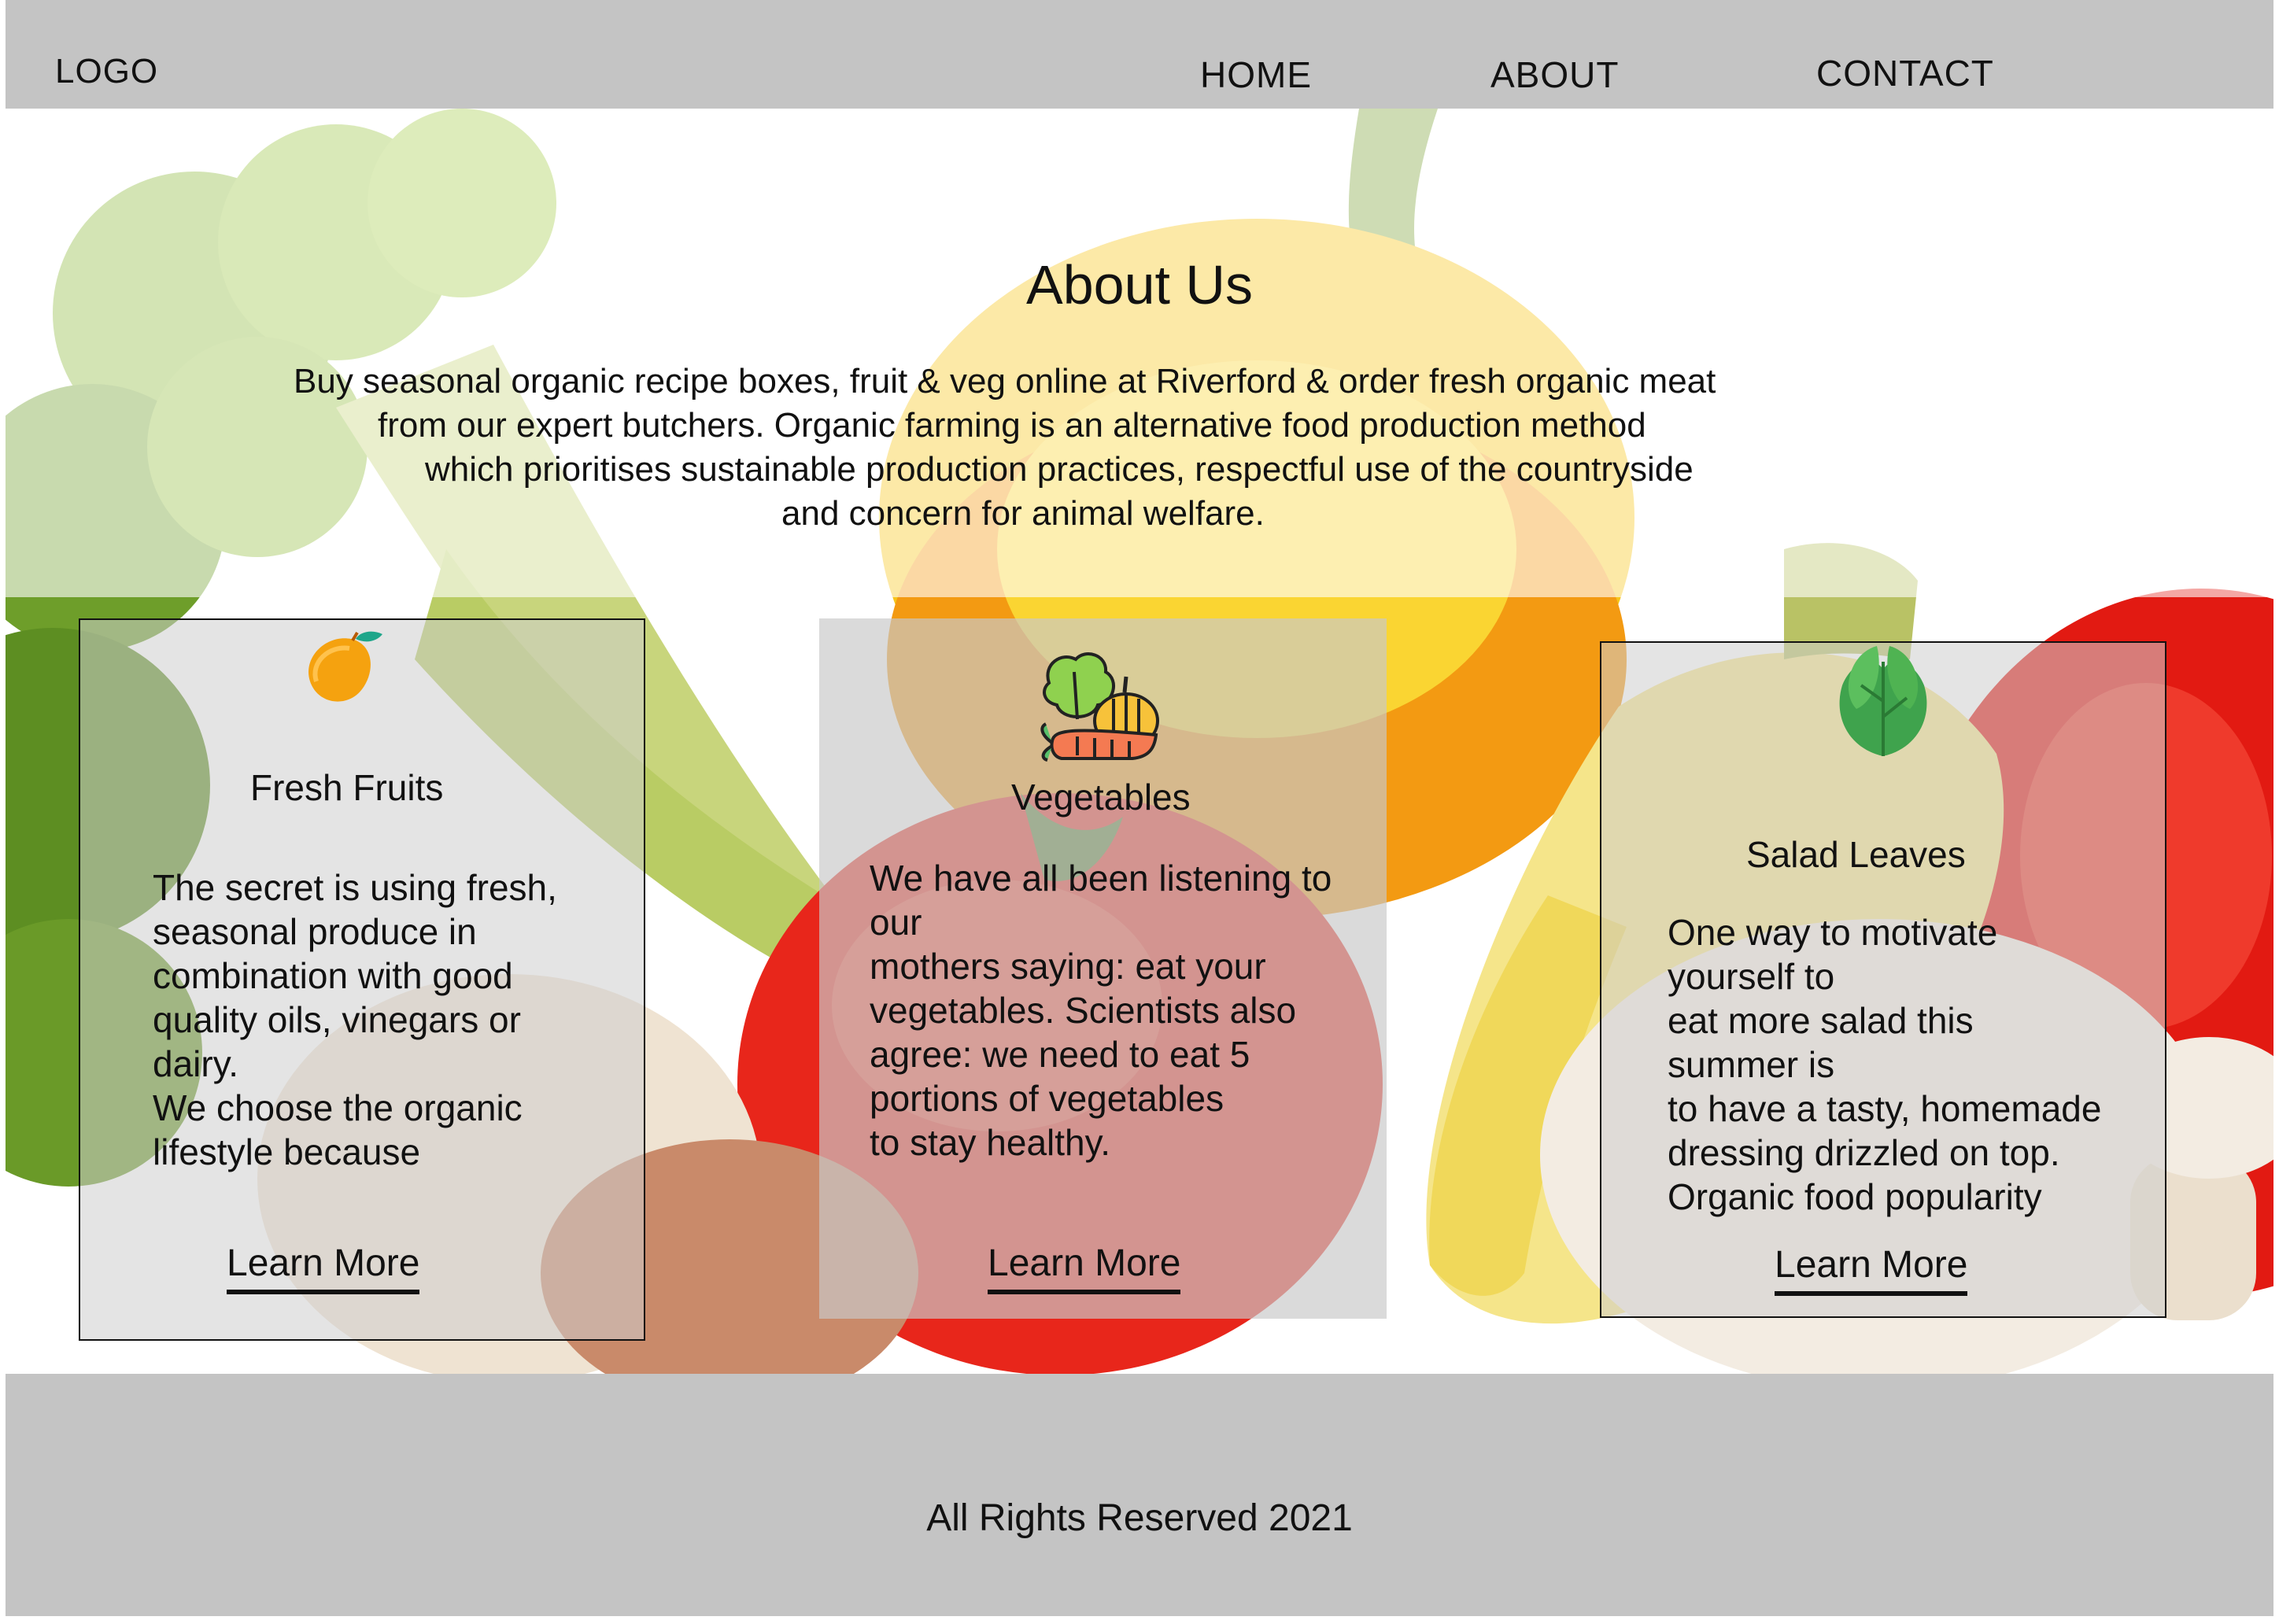  What do you see at coordinates (1139, 54) in the screenshot?
I see `site-header: LOGO HOME ABOUT CONTACT` at bounding box center [1139, 54].